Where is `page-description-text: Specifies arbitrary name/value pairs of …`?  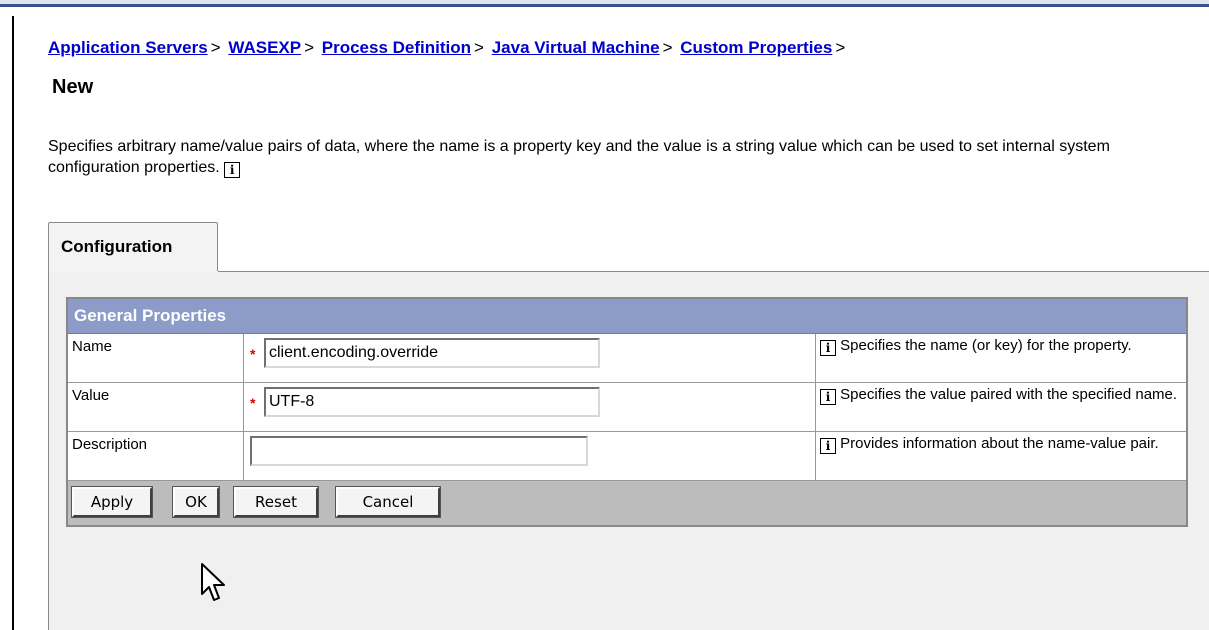
page-description-text: Specifies arbitrary name/value pairs of … is located at coordinates (579, 157).